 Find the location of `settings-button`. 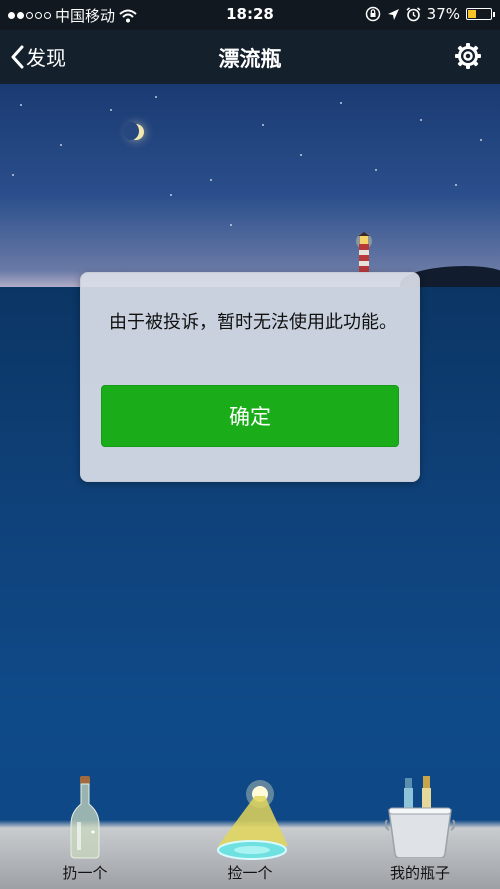

settings-button is located at coordinates (468, 58).